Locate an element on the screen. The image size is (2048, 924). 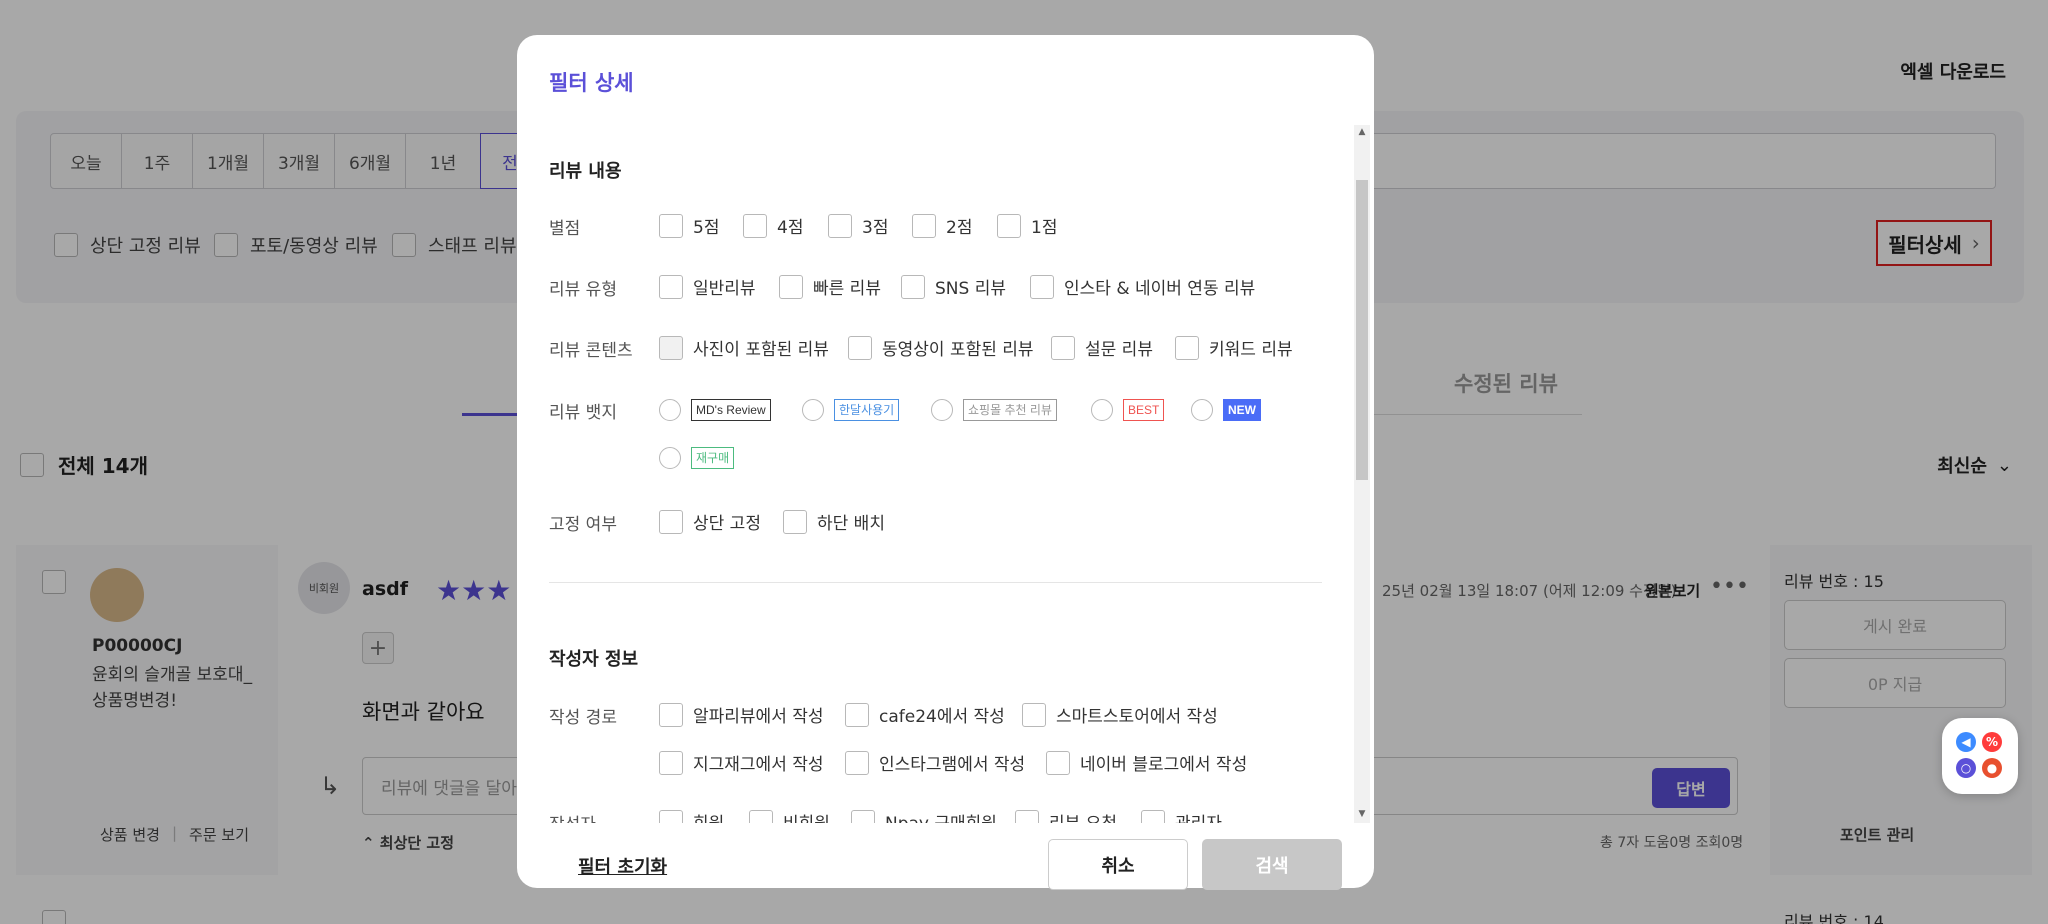
type-quick: 빠른 리뷰 is located at coordinates (830, 286).